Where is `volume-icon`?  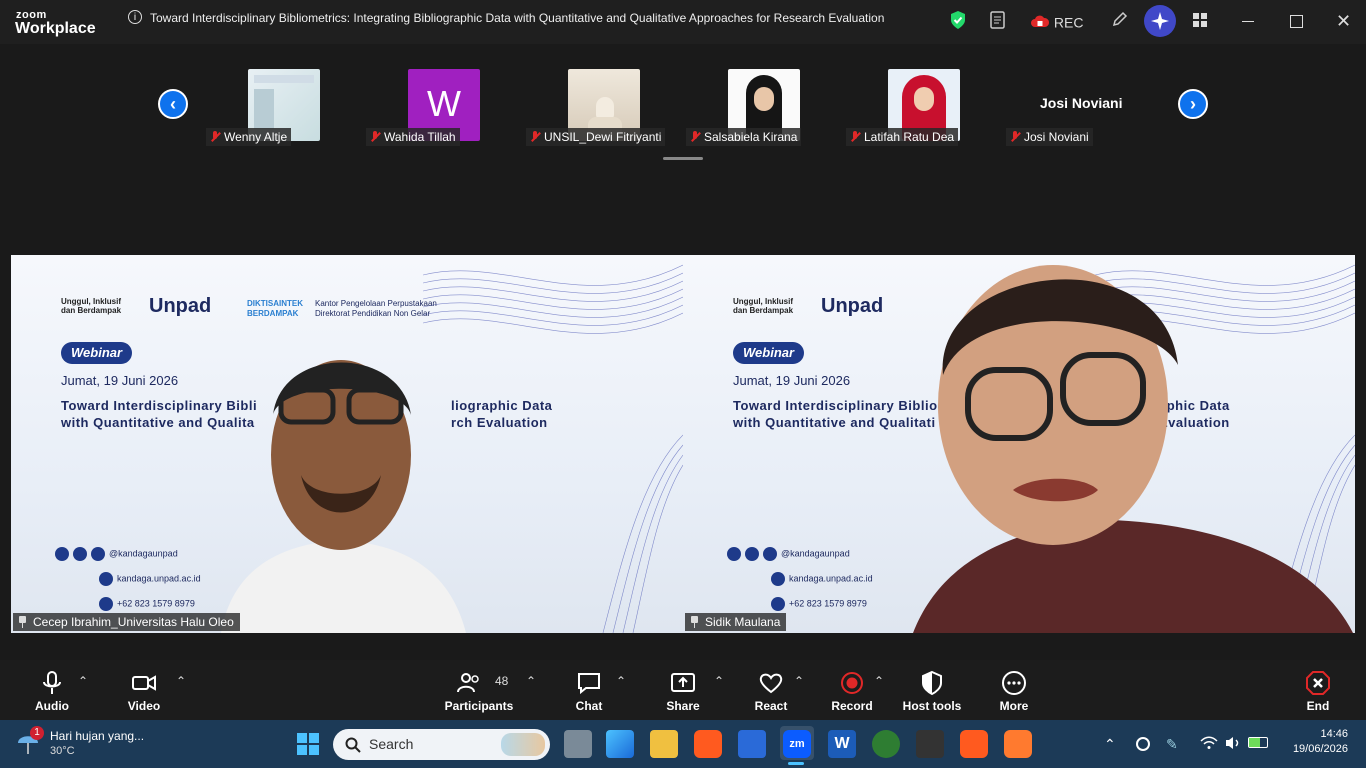
volume-icon is located at coordinates (1233, 745).